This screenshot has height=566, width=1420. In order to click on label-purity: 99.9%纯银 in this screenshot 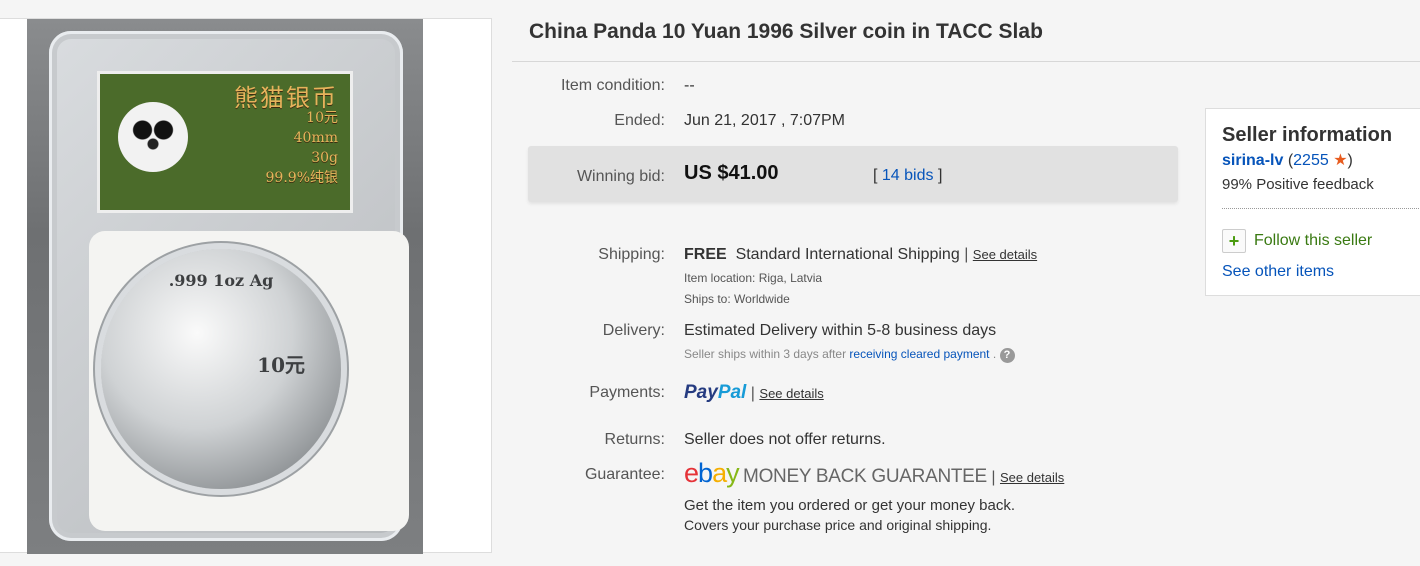, I will do `click(301, 178)`.